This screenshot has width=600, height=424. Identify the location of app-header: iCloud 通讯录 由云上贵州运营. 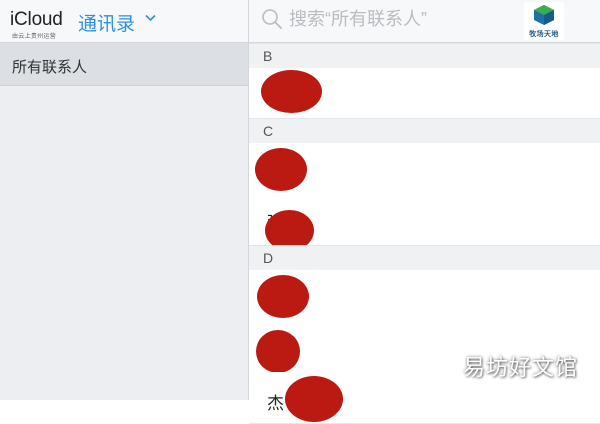
(124, 21).